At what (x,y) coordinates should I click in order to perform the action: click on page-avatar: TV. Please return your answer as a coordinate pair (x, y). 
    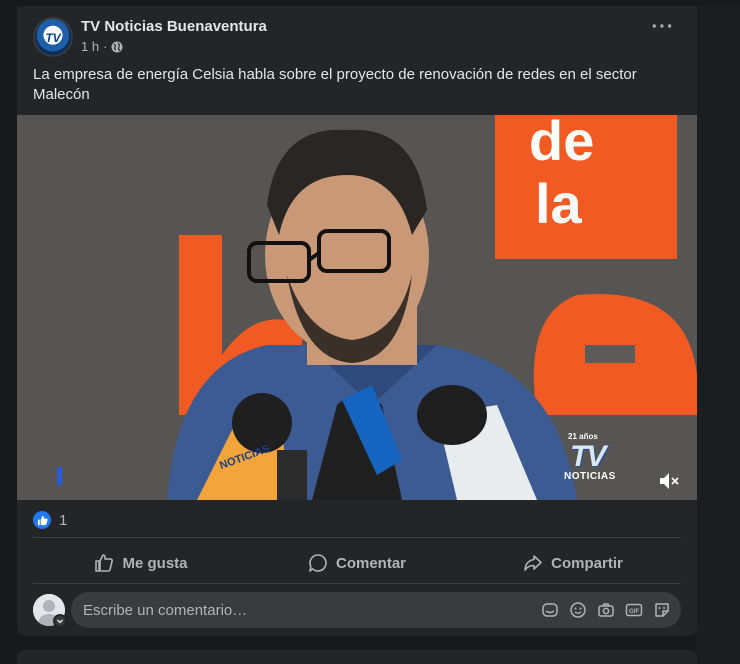
    Looking at the image, I should click on (53, 37).